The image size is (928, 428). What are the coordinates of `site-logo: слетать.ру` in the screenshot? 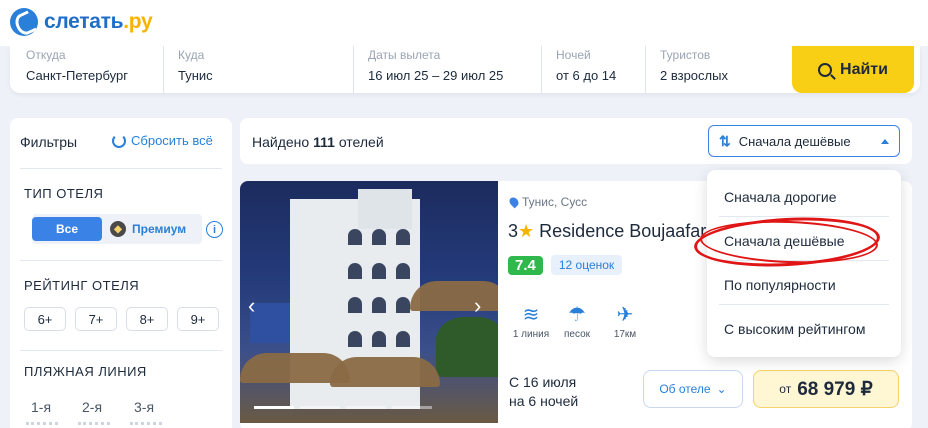 It's located at (81, 22).